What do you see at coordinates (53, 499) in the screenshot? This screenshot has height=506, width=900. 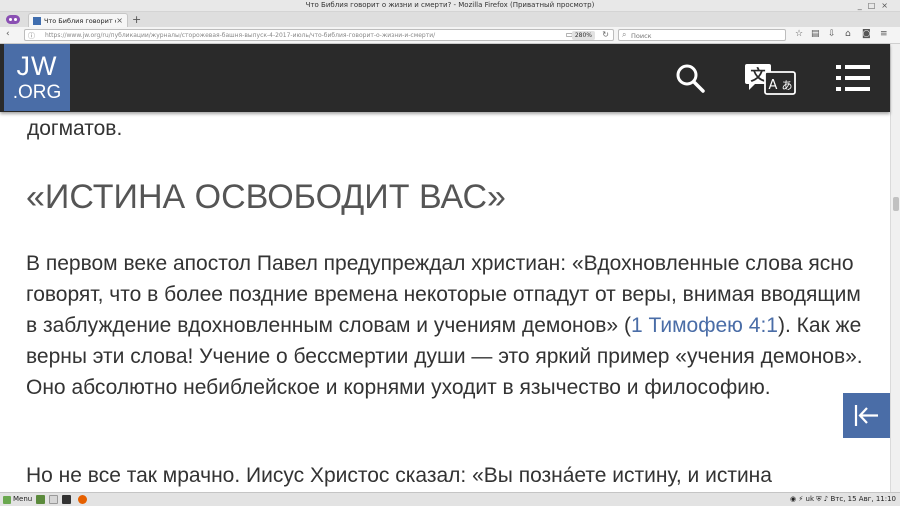 I see `file-manager-icon` at bounding box center [53, 499].